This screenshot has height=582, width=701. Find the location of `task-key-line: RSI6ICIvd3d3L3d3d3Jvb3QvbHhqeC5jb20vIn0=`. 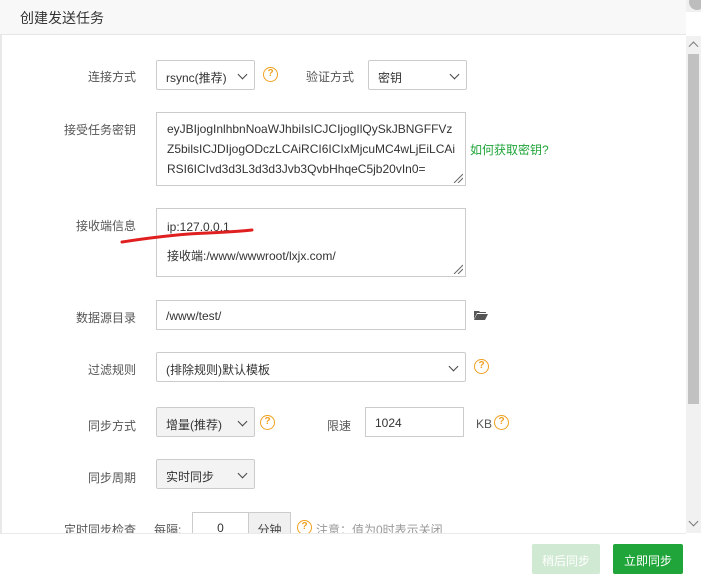

task-key-line: RSI6ICIvd3d3L3d3d3Jvb3QvbHhqeC5jb20vIn0= is located at coordinates (296, 169).